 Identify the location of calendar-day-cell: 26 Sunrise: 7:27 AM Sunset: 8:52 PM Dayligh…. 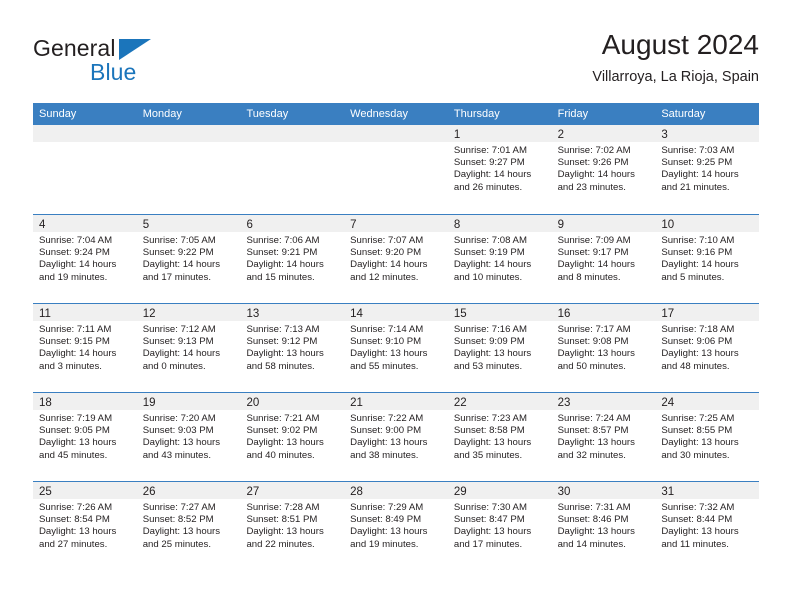
(188, 526).